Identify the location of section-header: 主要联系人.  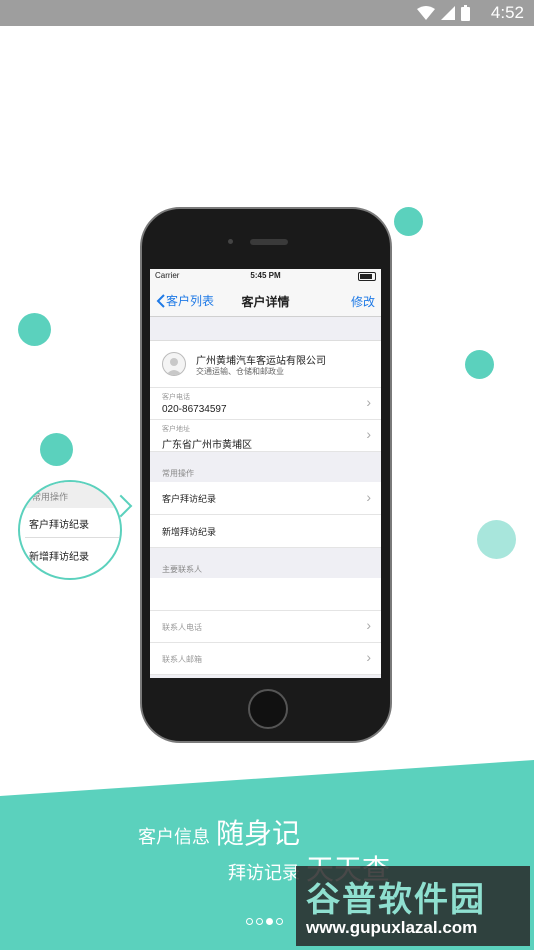
(265, 563).